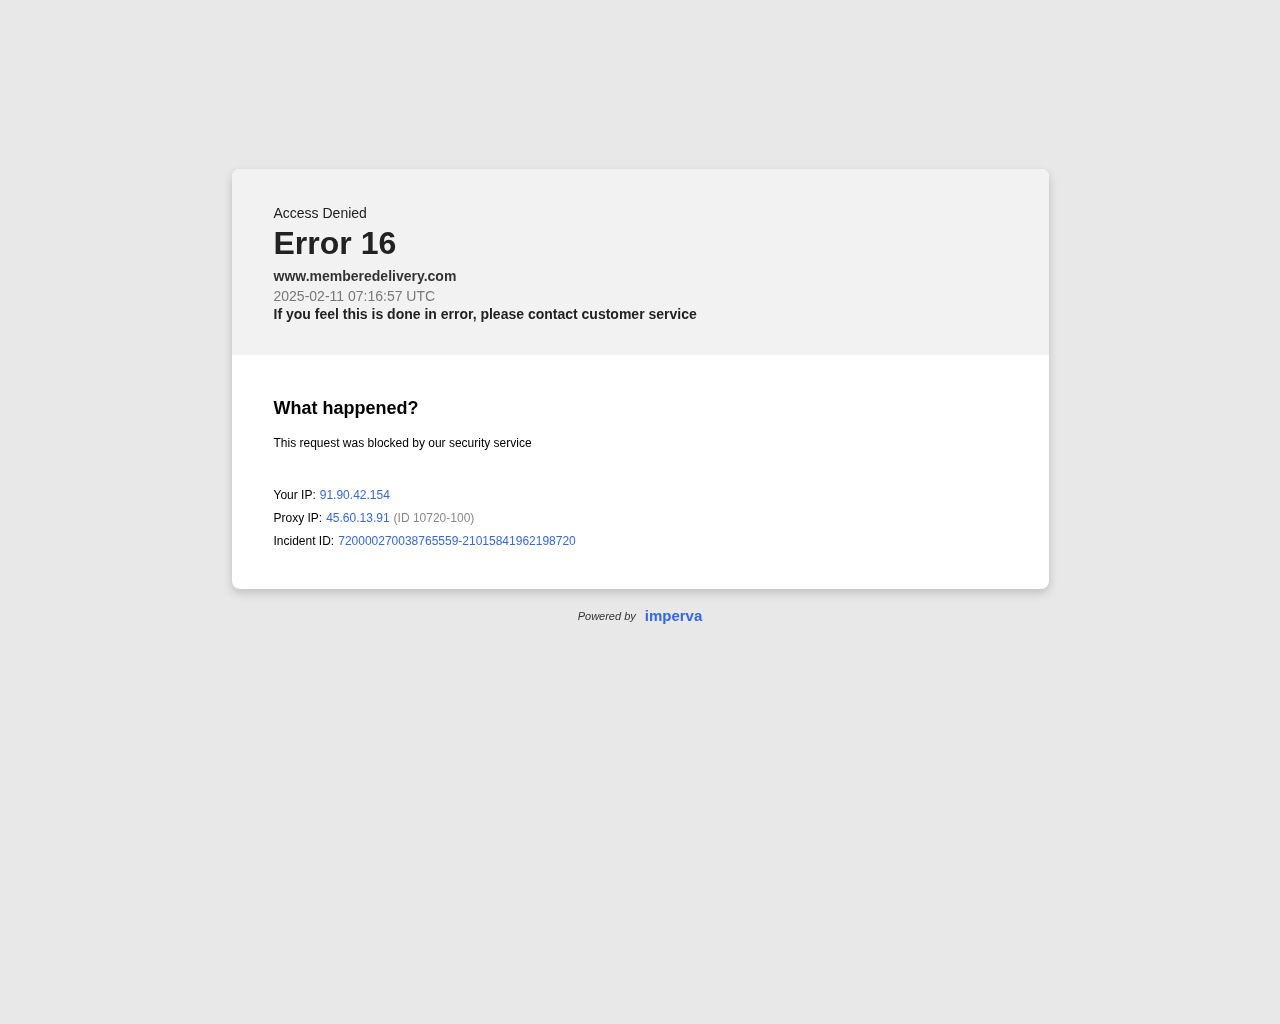 The width and height of the screenshot is (1280, 1024). What do you see at coordinates (358, 518) in the screenshot?
I see `detail-value: 45.60.13.91` at bounding box center [358, 518].